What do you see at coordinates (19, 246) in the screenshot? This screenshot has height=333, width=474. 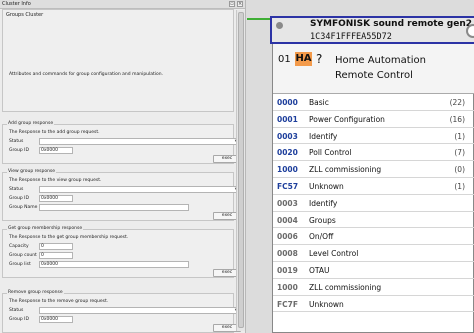 I see `field-label-capacity: Capacity` at bounding box center [19, 246].